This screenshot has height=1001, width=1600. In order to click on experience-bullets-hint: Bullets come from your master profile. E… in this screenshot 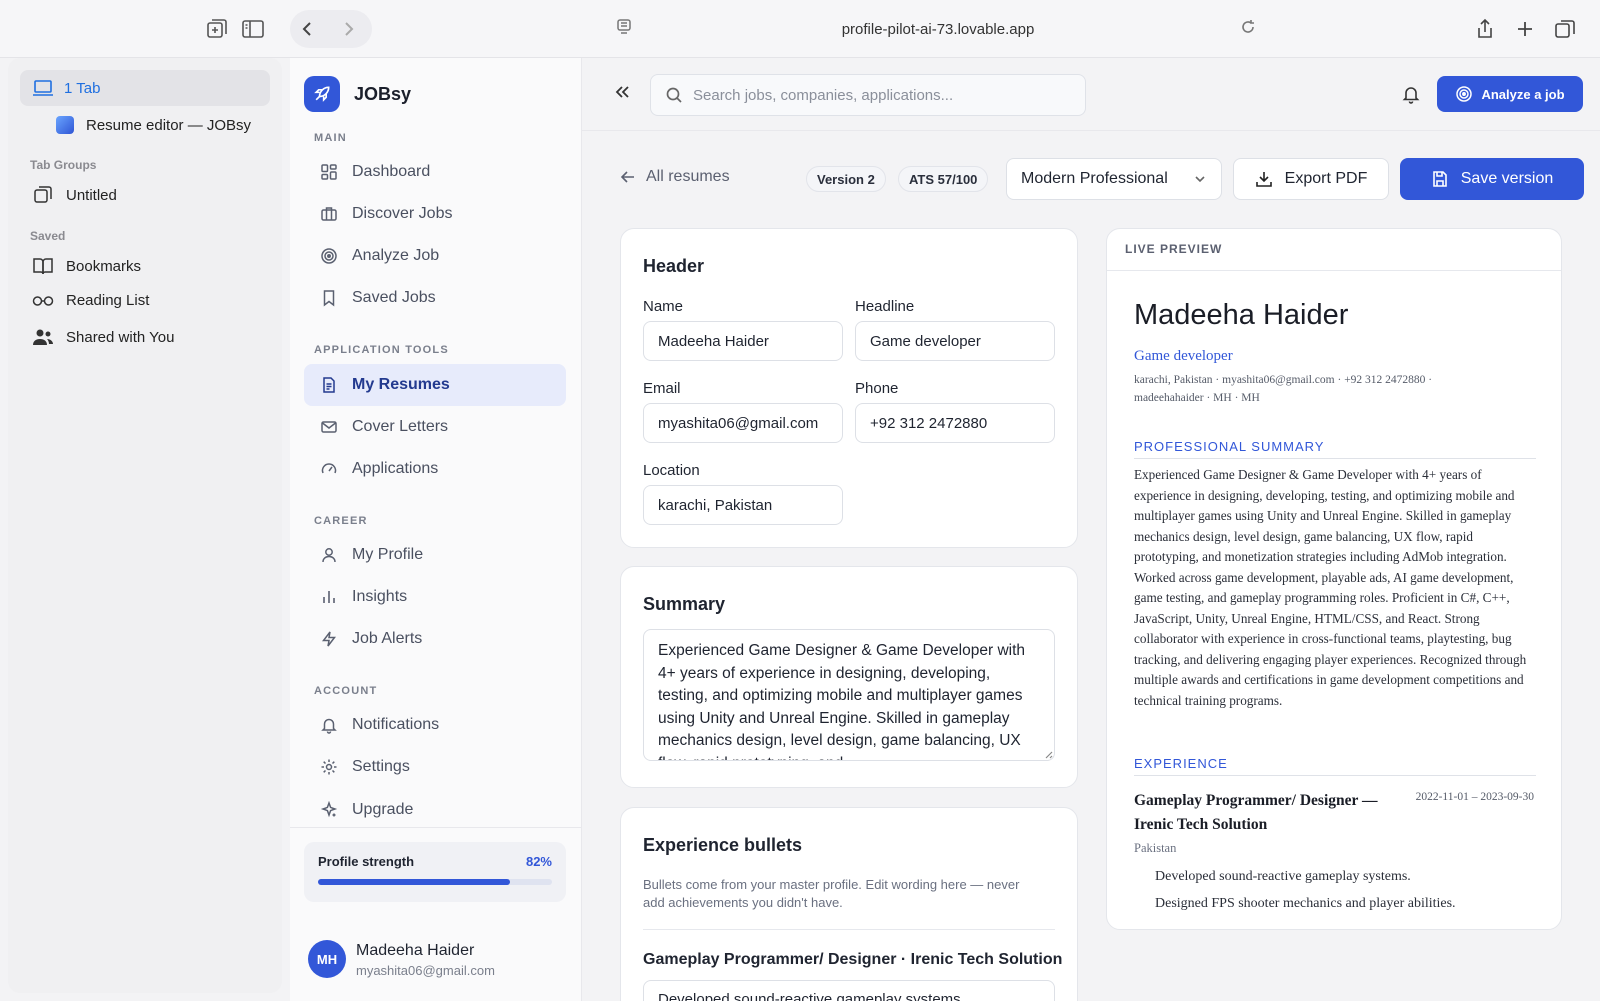, I will do `click(831, 893)`.